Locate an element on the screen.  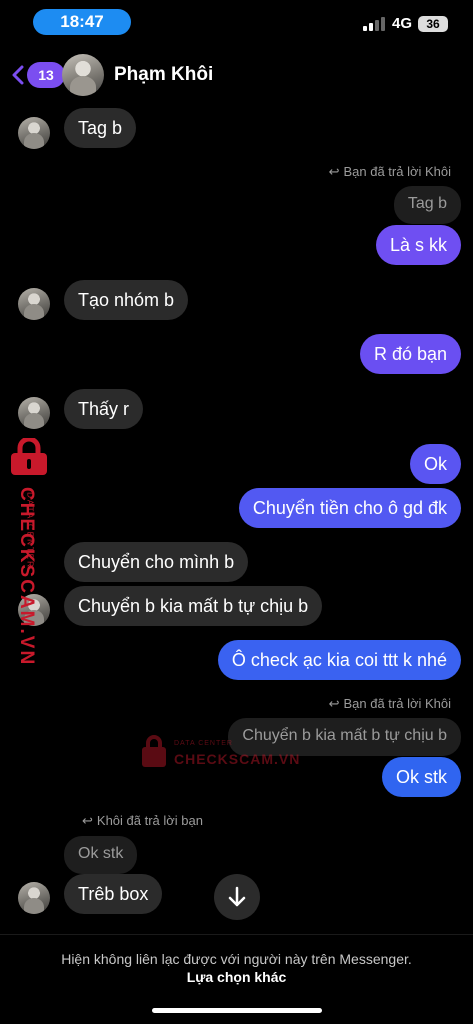
message-outgoing: Là s kk is located at coordinates (418, 245).